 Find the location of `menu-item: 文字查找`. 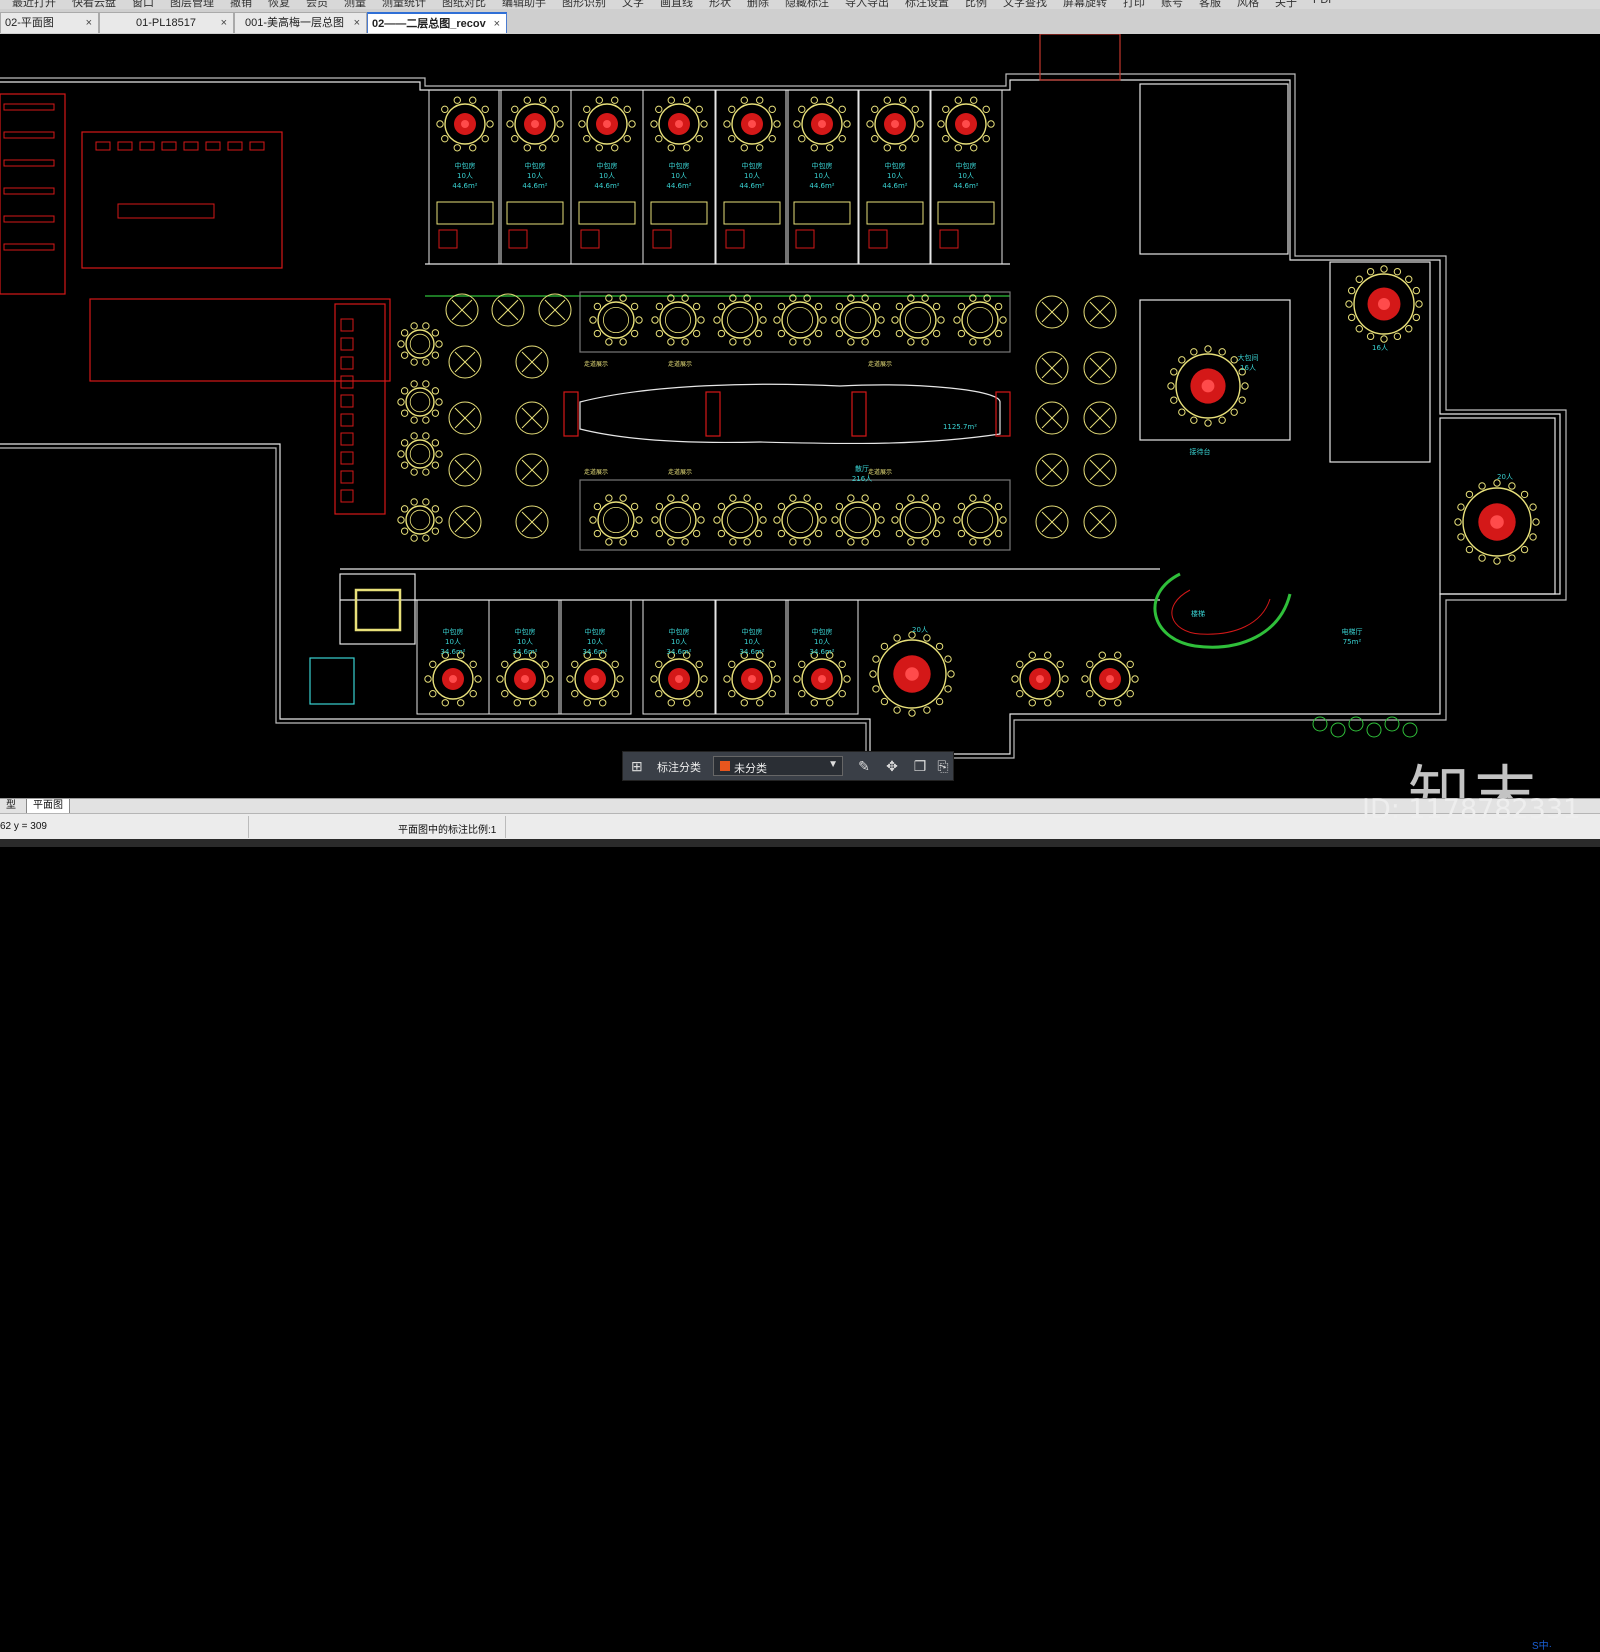

menu-item: 文字查找 is located at coordinates (1025, 4).